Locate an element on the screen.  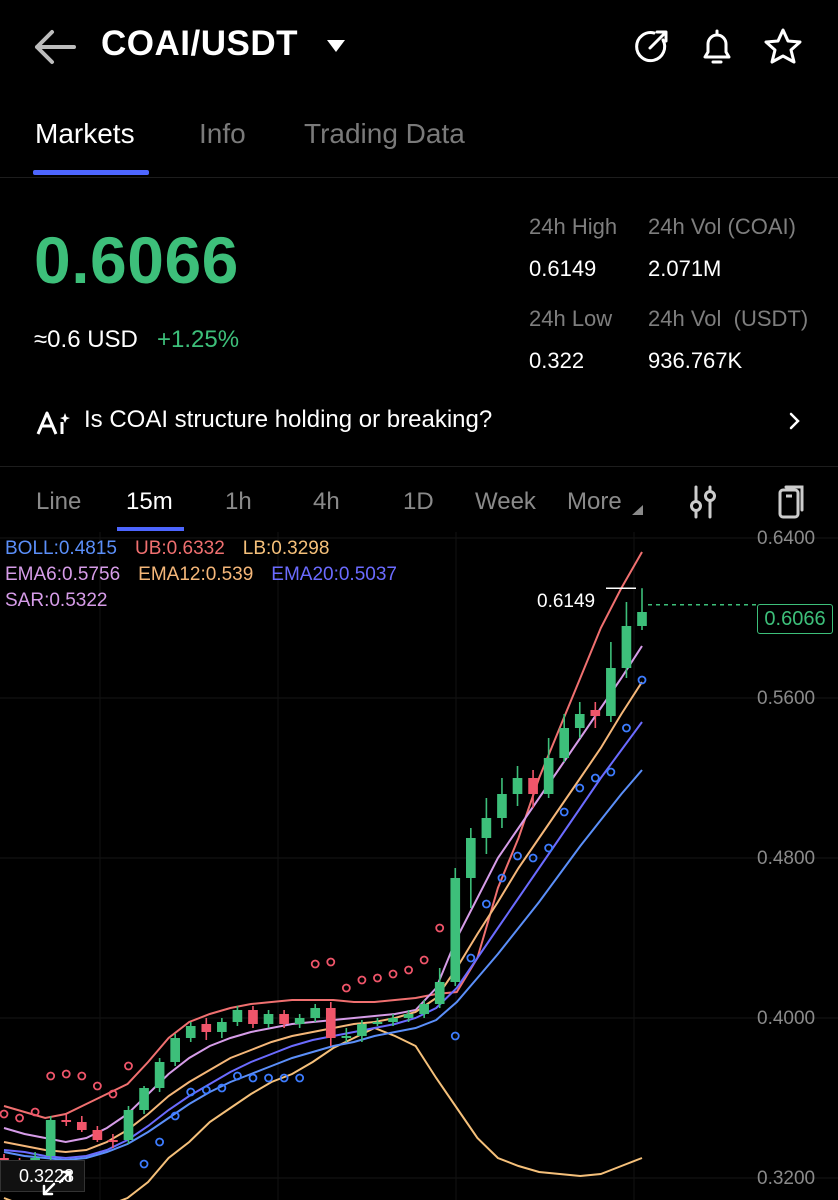
tab-info: Info is located at coordinates (222, 134).